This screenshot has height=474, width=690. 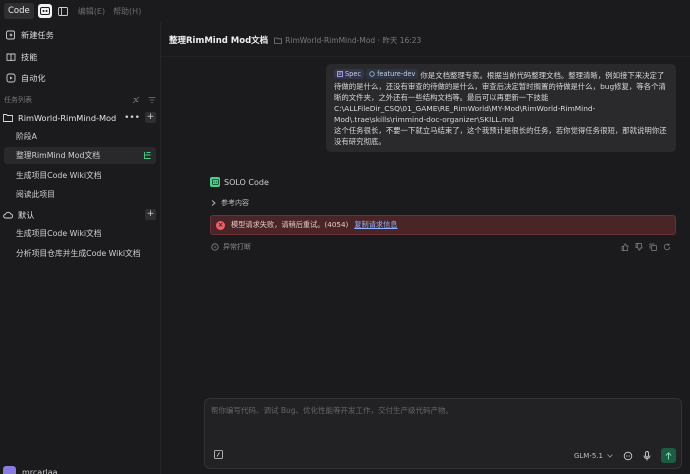 What do you see at coordinates (18, 100) in the screenshot?
I see `task-list-label: 任务列表` at bounding box center [18, 100].